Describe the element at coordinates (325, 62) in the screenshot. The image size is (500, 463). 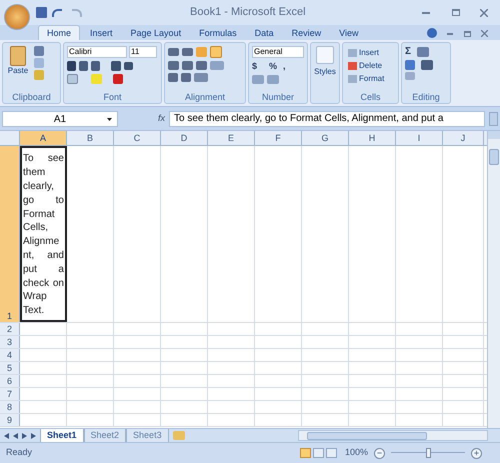
I see `styles-button: Styles` at that location.